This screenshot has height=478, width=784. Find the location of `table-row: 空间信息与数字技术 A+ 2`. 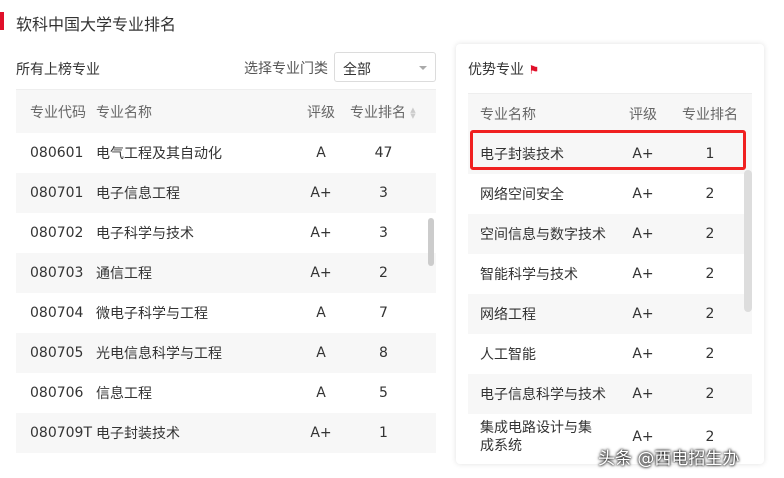

table-row: 空间信息与数字技术 A+ 2 is located at coordinates (610, 234).